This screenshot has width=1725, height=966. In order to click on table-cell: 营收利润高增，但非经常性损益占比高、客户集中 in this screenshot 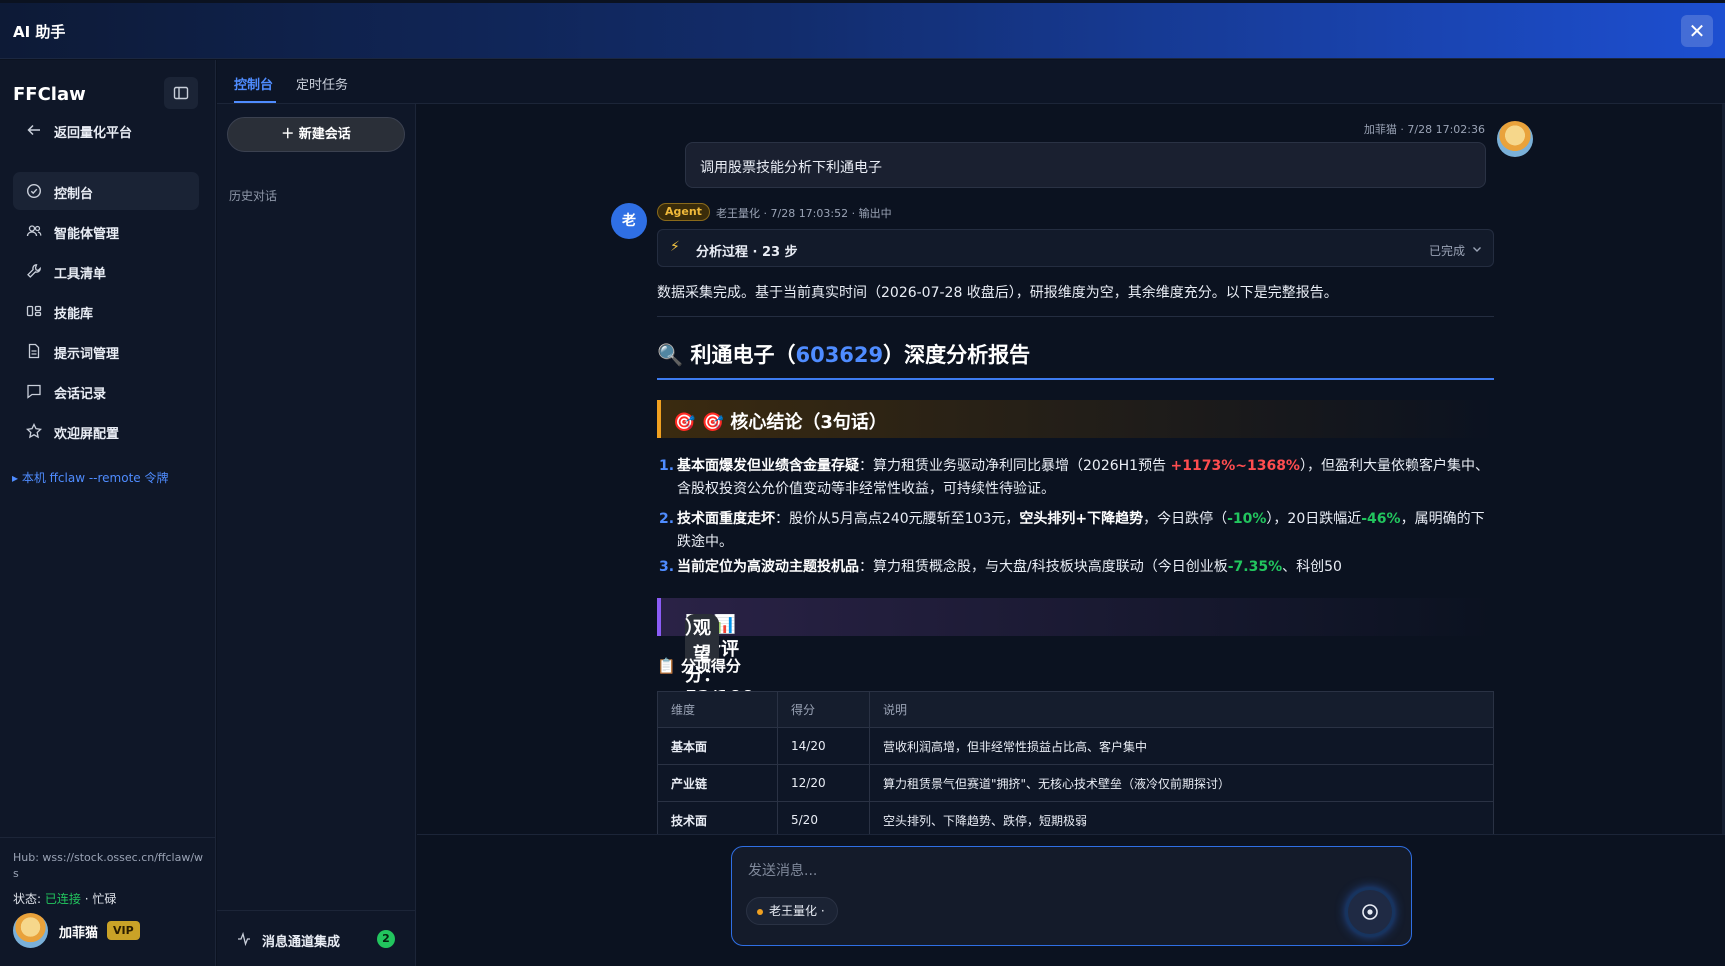, I will do `click(1181, 746)`.